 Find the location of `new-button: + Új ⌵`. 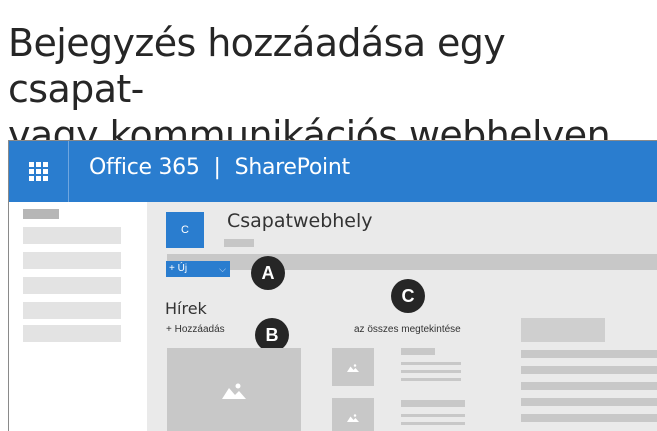

new-button: + Új ⌵ is located at coordinates (198, 269).